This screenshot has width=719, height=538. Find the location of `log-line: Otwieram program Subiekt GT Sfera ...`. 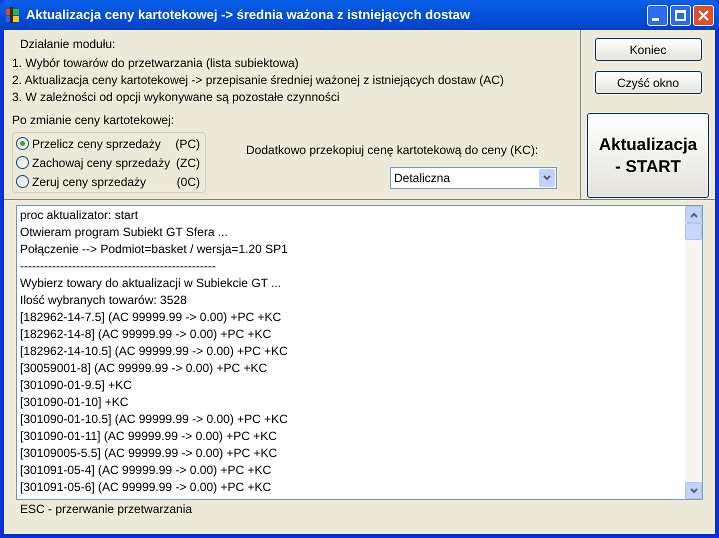

log-line: Otwieram program Subiekt GT Sfera ... is located at coordinates (124, 232).